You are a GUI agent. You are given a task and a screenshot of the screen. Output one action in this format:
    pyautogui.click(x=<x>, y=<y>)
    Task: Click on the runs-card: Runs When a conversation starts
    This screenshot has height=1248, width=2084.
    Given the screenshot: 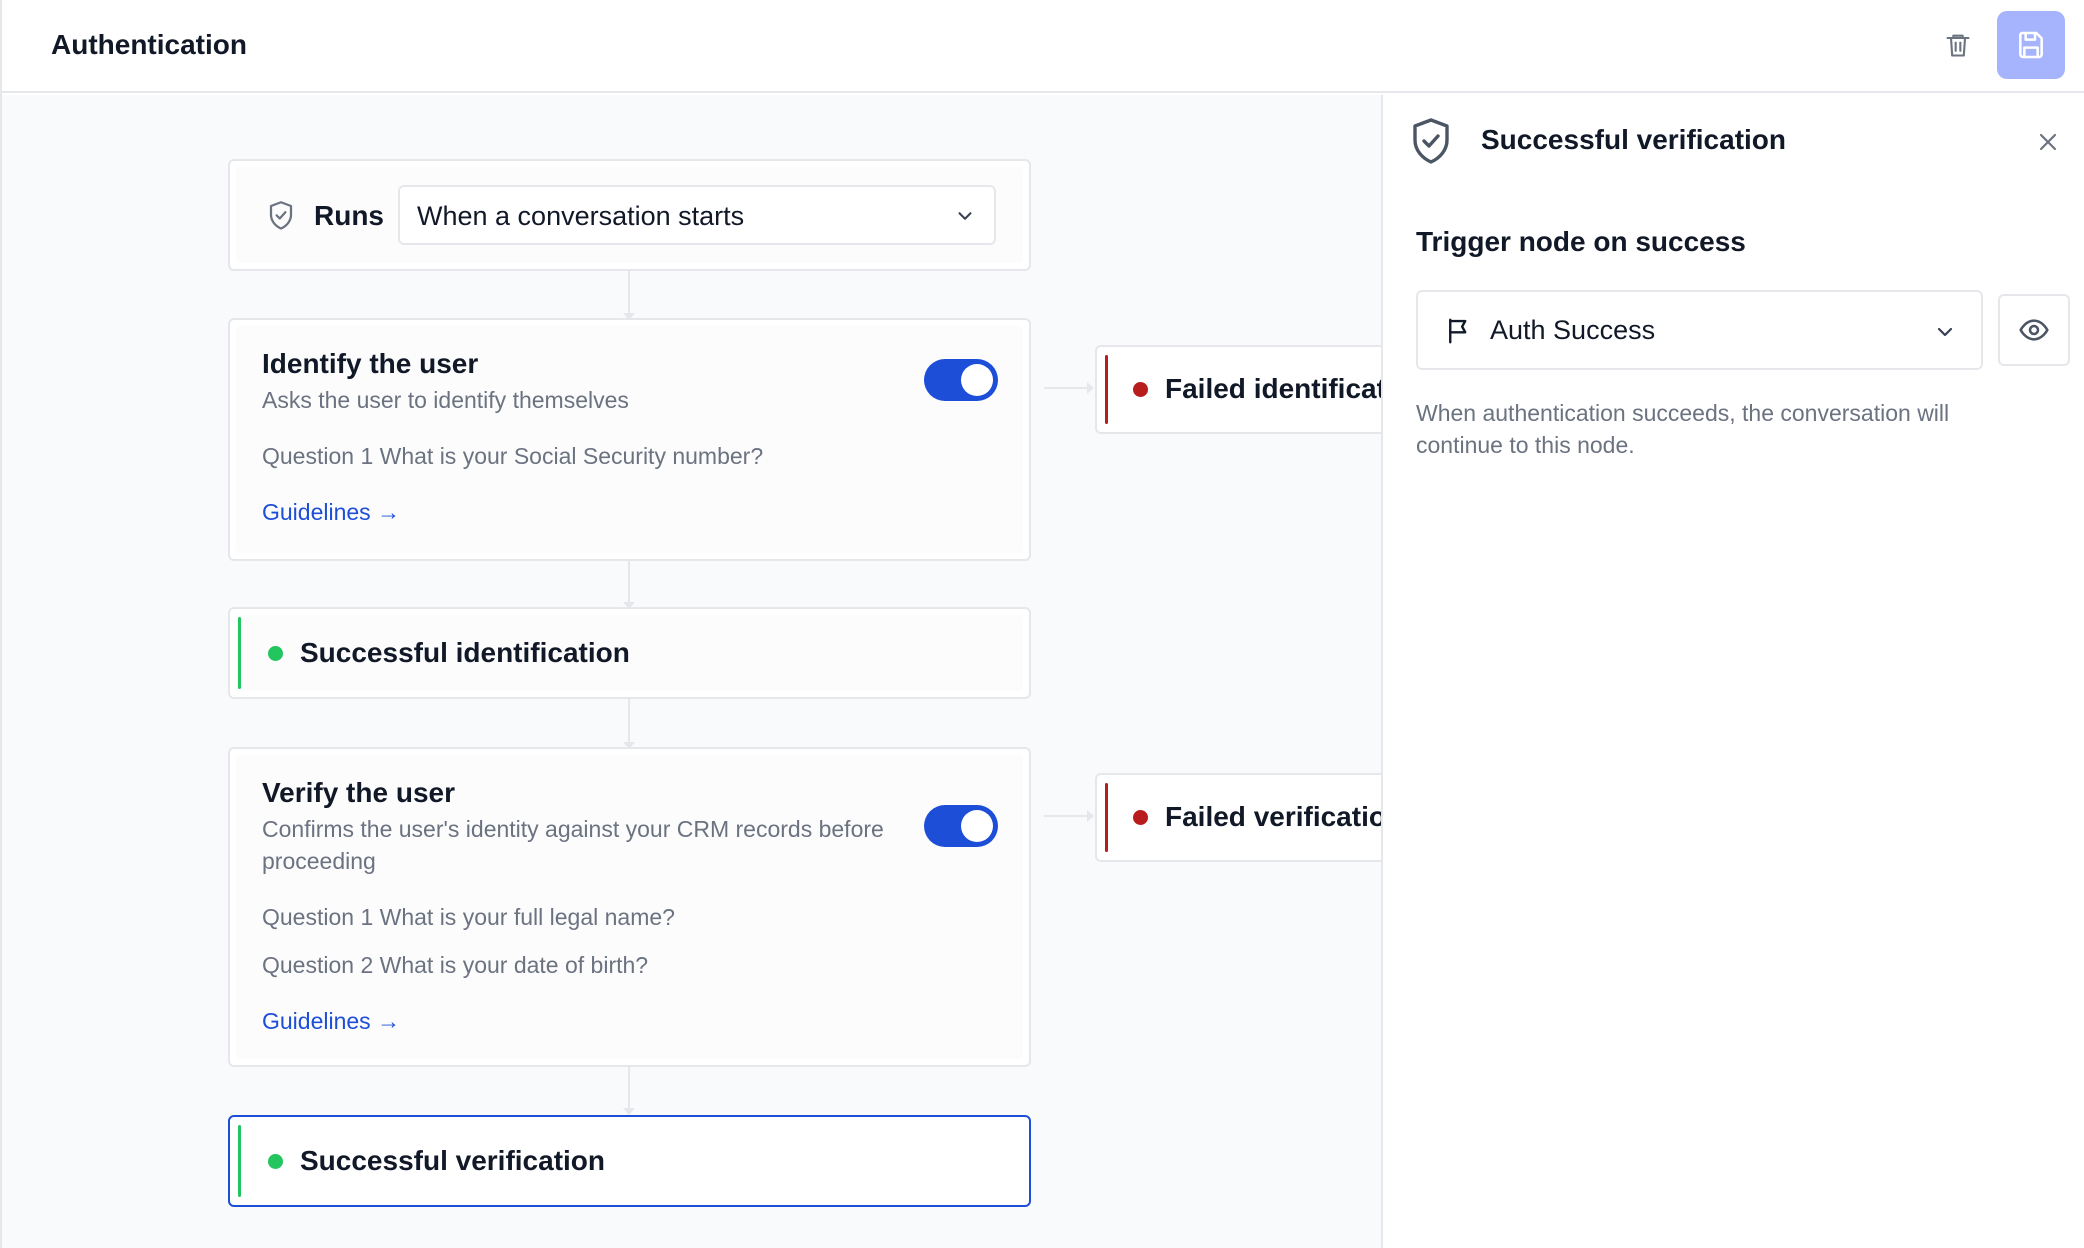 What is the action you would take?
    pyautogui.click(x=629, y=215)
    